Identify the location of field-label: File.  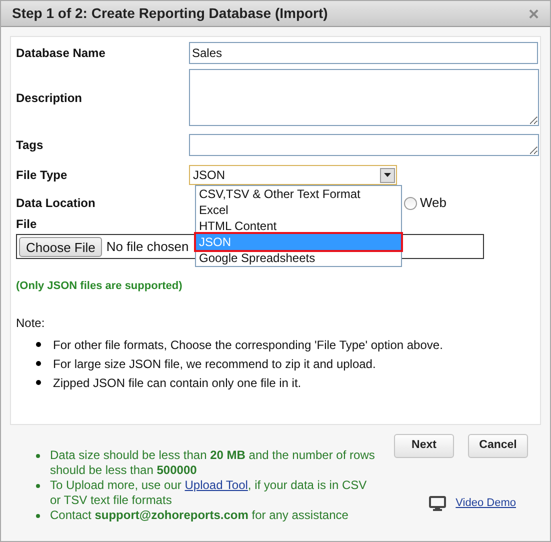
(26, 224).